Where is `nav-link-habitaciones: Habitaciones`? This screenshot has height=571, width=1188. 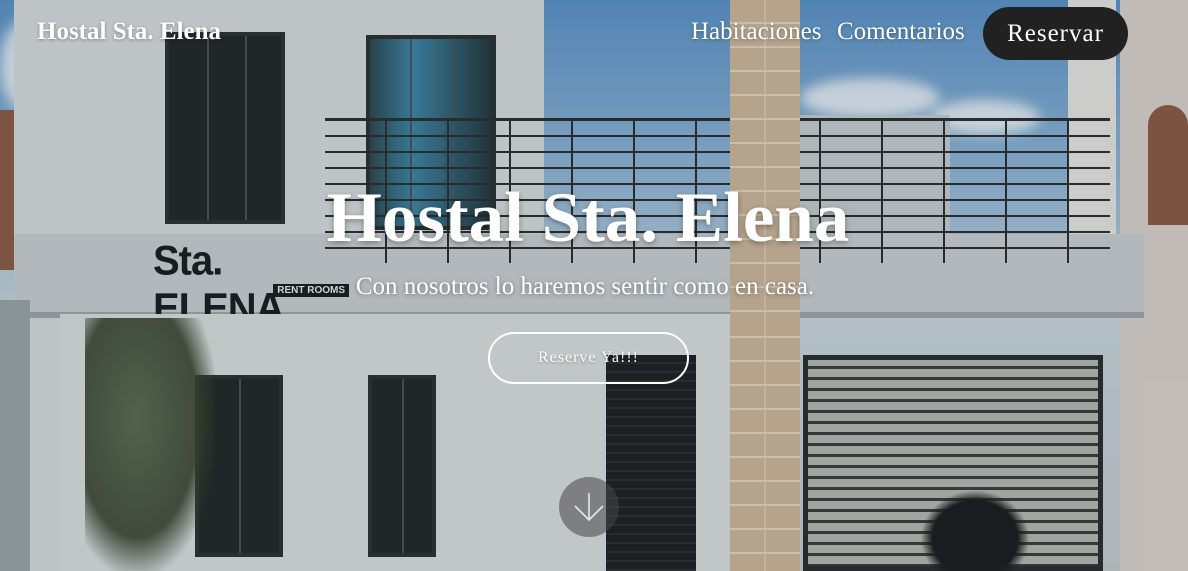
nav-link-habitaciones: Habitaciones is located at coordinates (756, 32).